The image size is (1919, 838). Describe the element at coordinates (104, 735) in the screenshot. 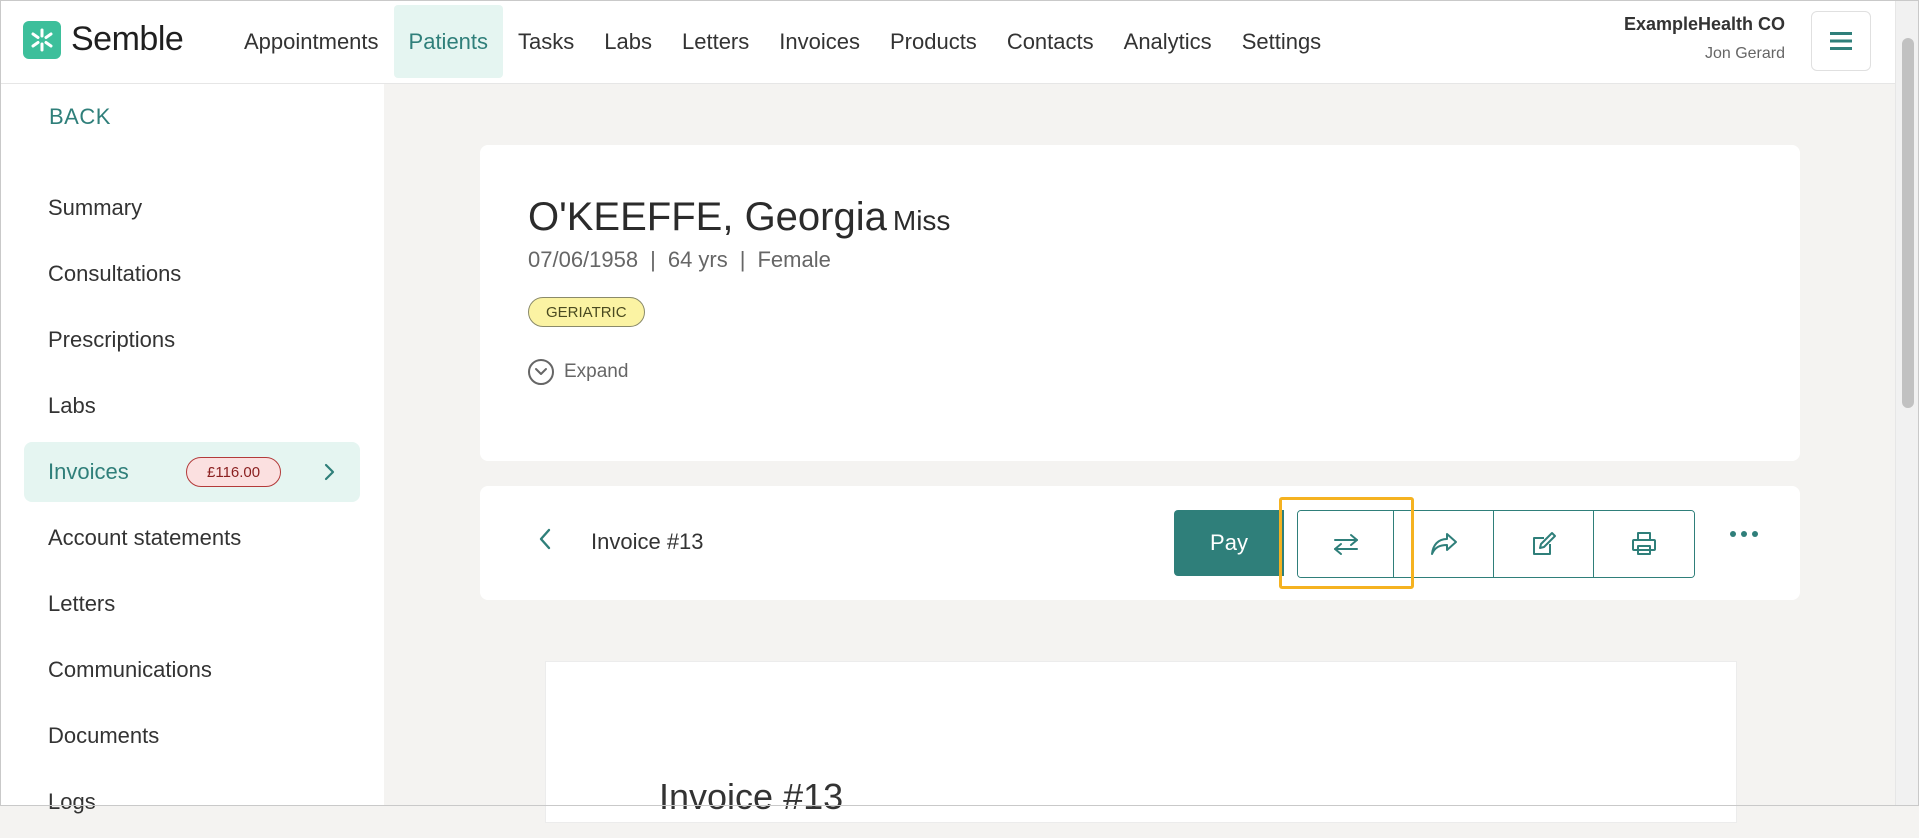

I see `sidebar-item-label: Documents` at that location.